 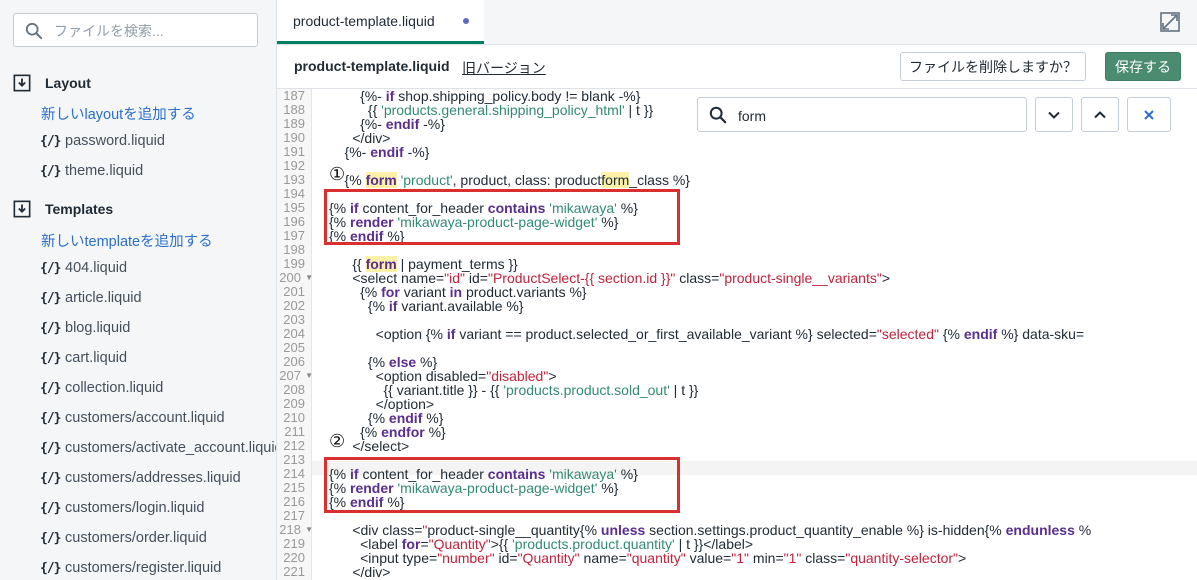 I want to click on file-name: blog.liquid, so click(x=98, y=328).